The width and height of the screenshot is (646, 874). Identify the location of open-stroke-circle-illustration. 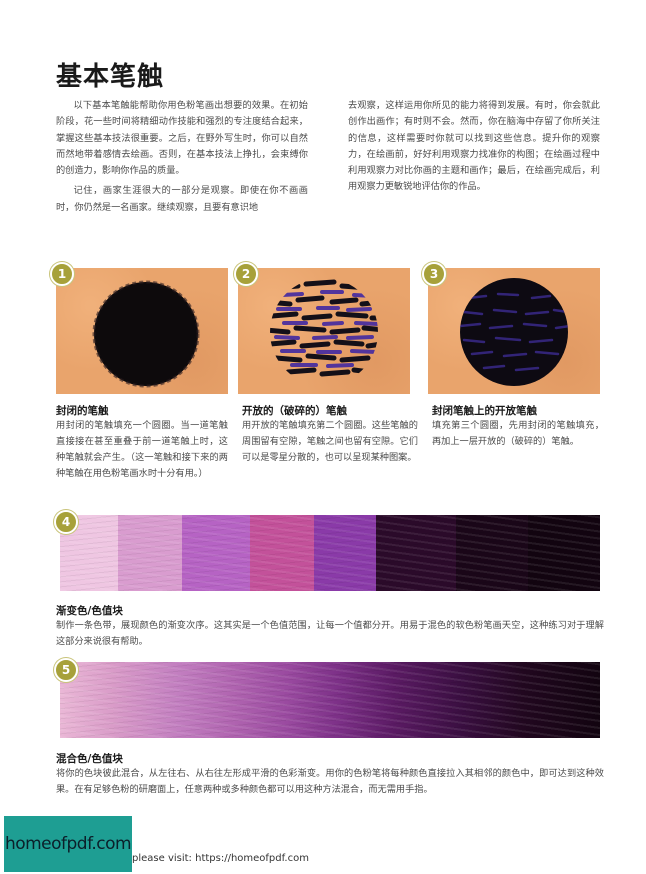
(324, 328).